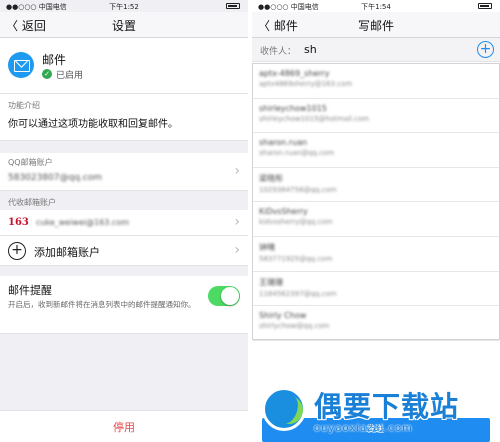  What do you see at coordinates (54, 60) in the screenshot?
I see `feature-name: 邮件` at bounding box center [54, 60].